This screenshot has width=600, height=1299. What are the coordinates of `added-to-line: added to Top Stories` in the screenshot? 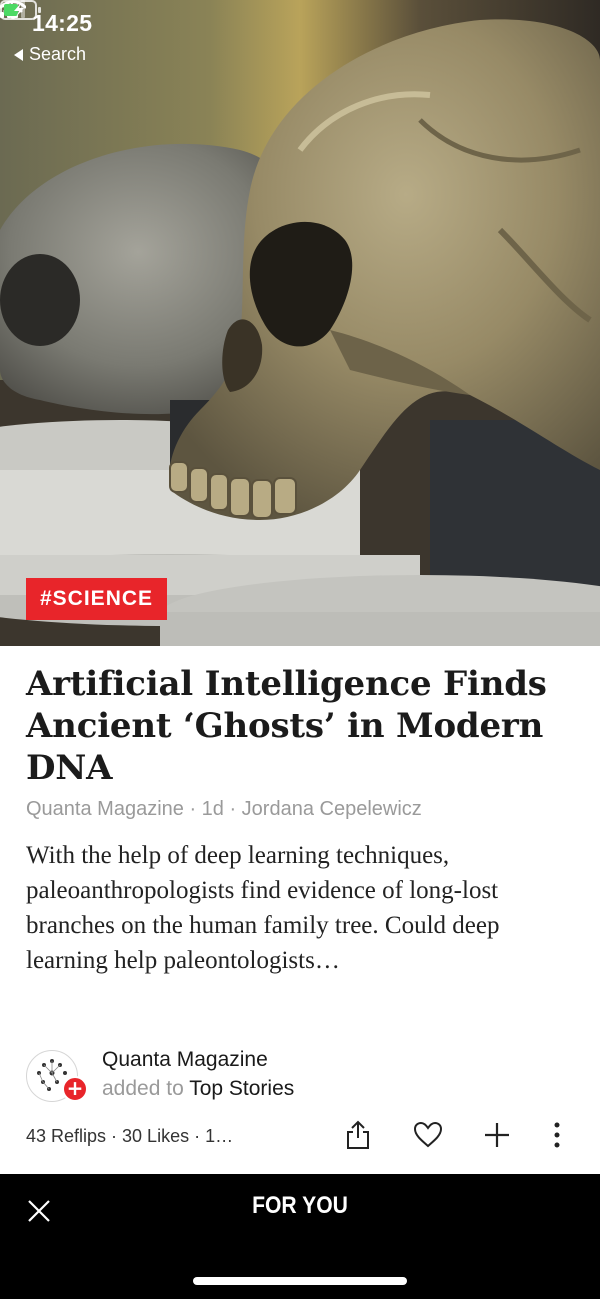 It's located at (198, 1089).